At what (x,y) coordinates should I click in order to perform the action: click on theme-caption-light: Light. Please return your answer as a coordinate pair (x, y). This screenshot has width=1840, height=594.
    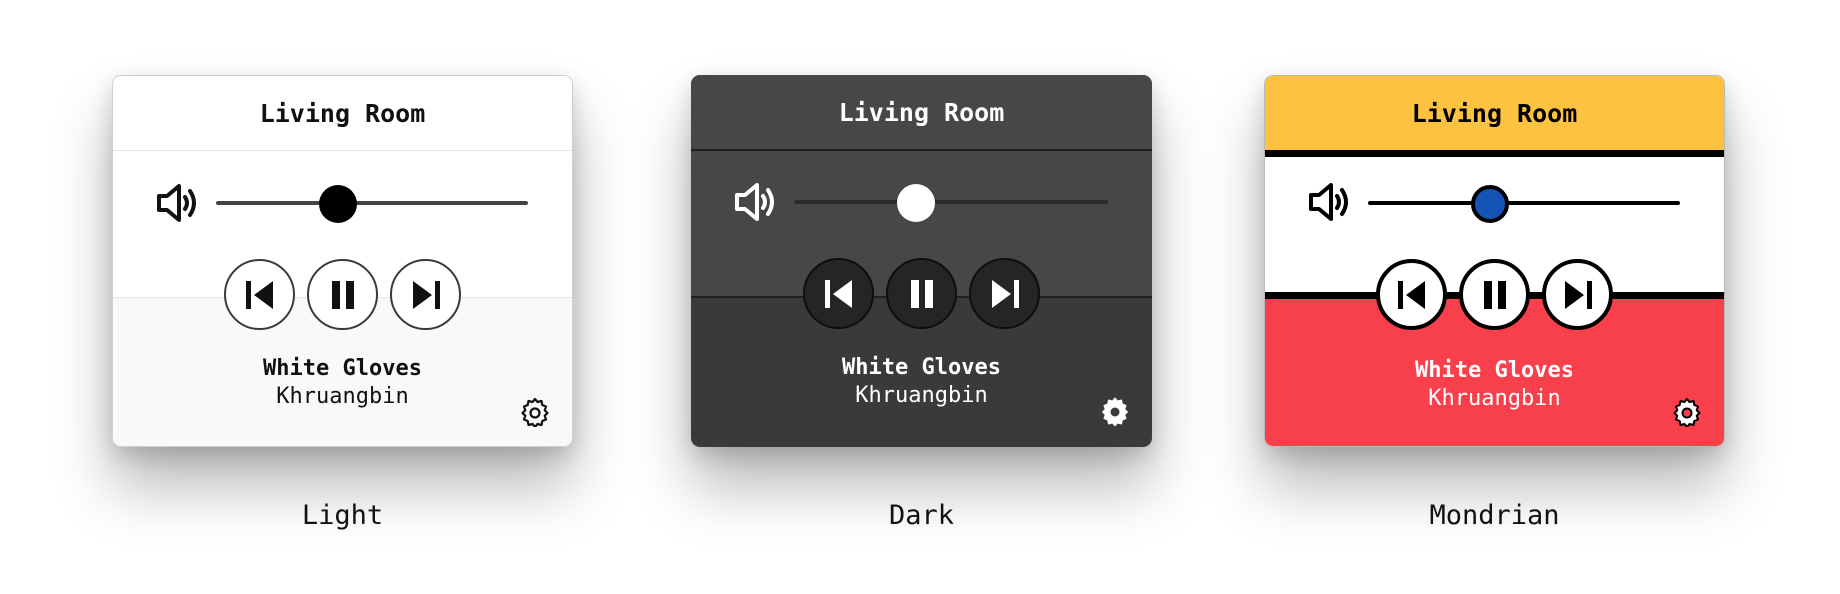
    Looking at the image, I should click on (342, 515).